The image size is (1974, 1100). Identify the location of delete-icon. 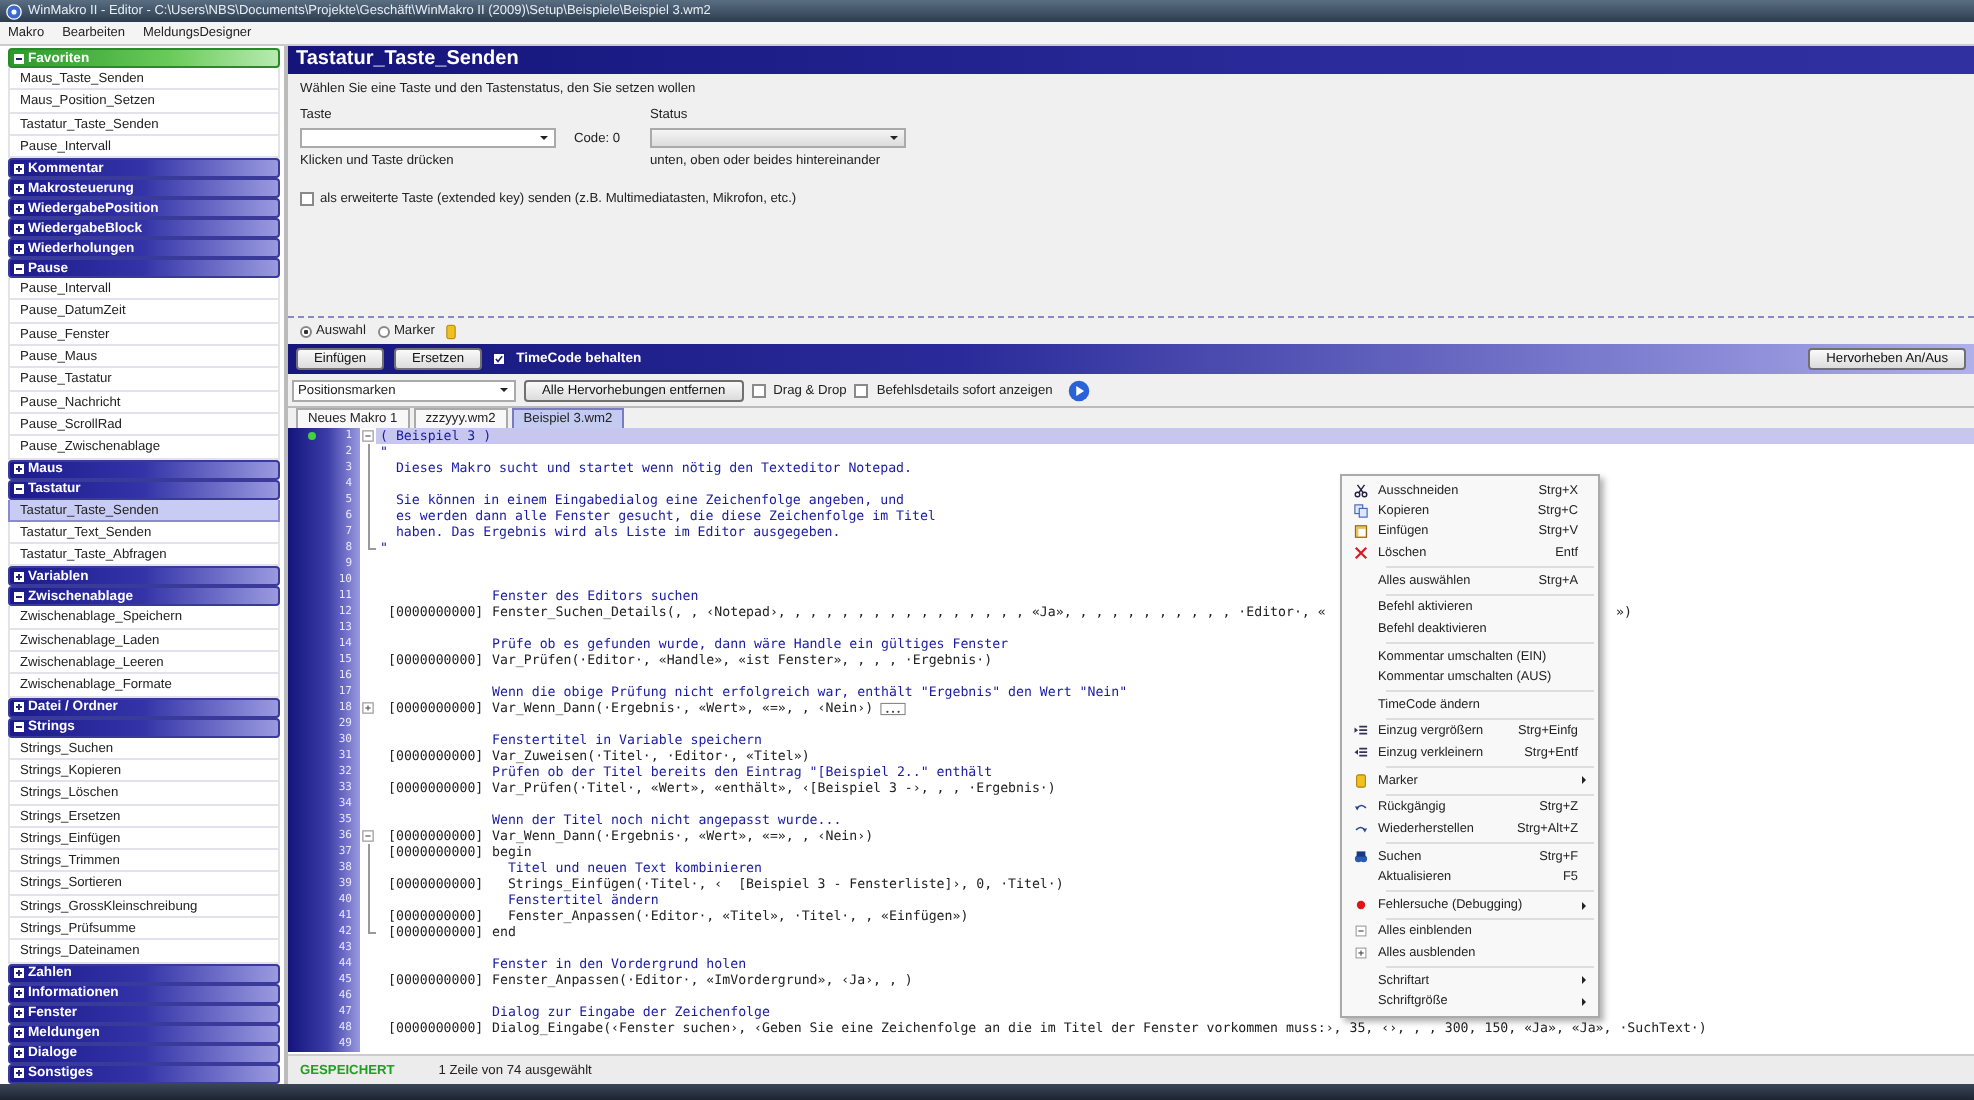
(1360, 552).